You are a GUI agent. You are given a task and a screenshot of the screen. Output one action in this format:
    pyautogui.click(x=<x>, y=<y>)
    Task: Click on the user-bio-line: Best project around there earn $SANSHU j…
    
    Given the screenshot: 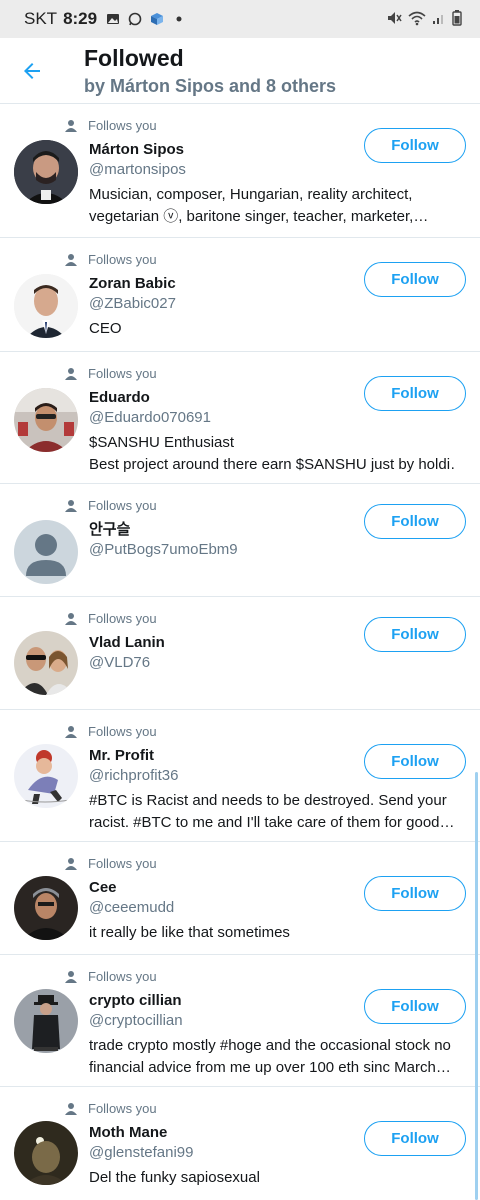 What is the action you would take?
    pyautogui.click(x=272, y=464)
    